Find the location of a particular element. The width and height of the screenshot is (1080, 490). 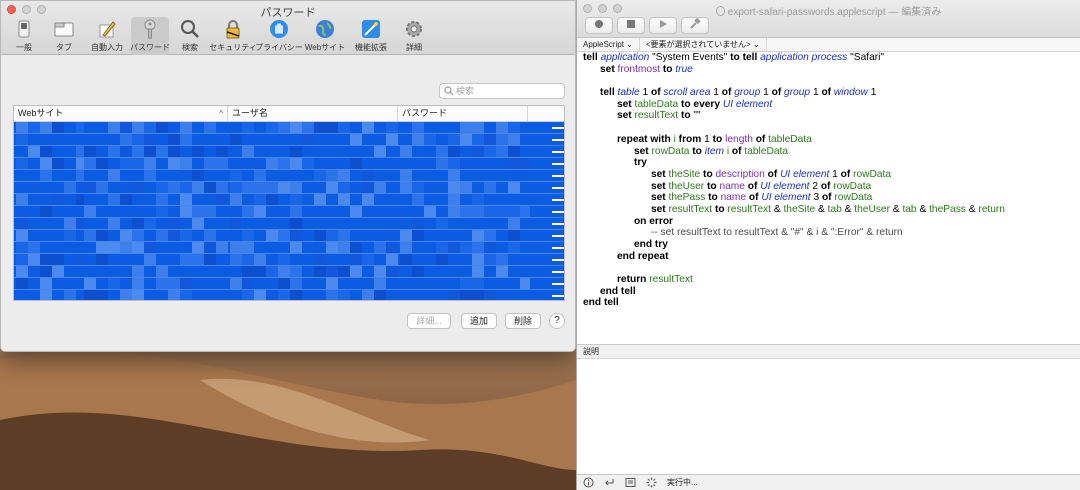

tool-search: 検索 is located at coordinates (190, 36).